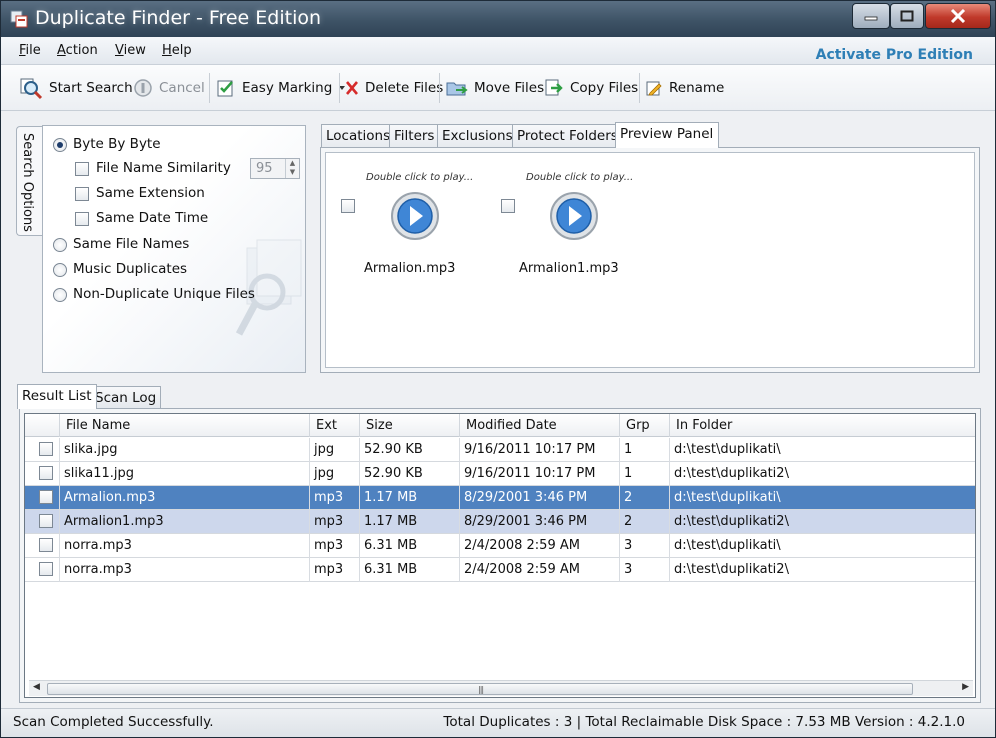  I want to click on activate-pro-link: Activate Pro Edition, so click(894, 55).